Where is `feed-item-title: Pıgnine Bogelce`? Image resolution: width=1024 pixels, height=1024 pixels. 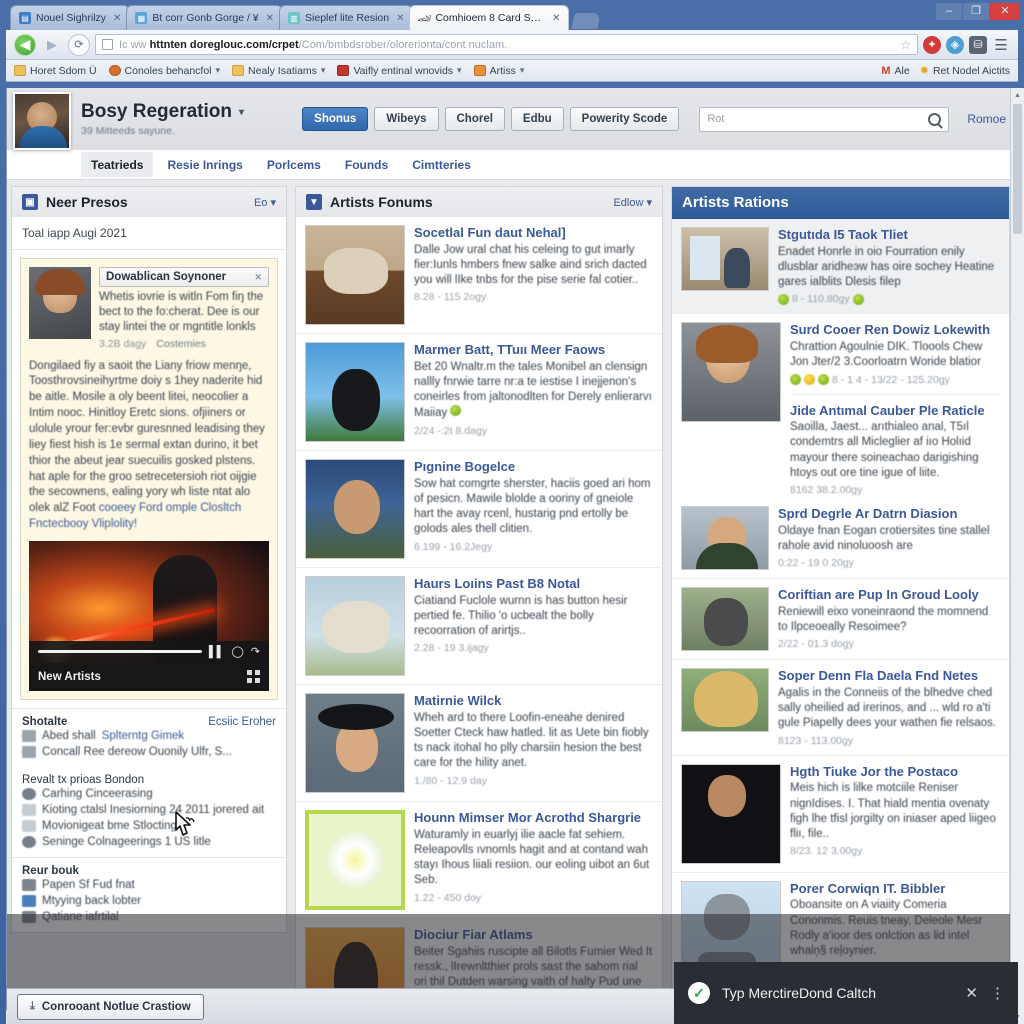 feed-item-title: Pıgnine Bogelce is located at coordinates (533, 467).